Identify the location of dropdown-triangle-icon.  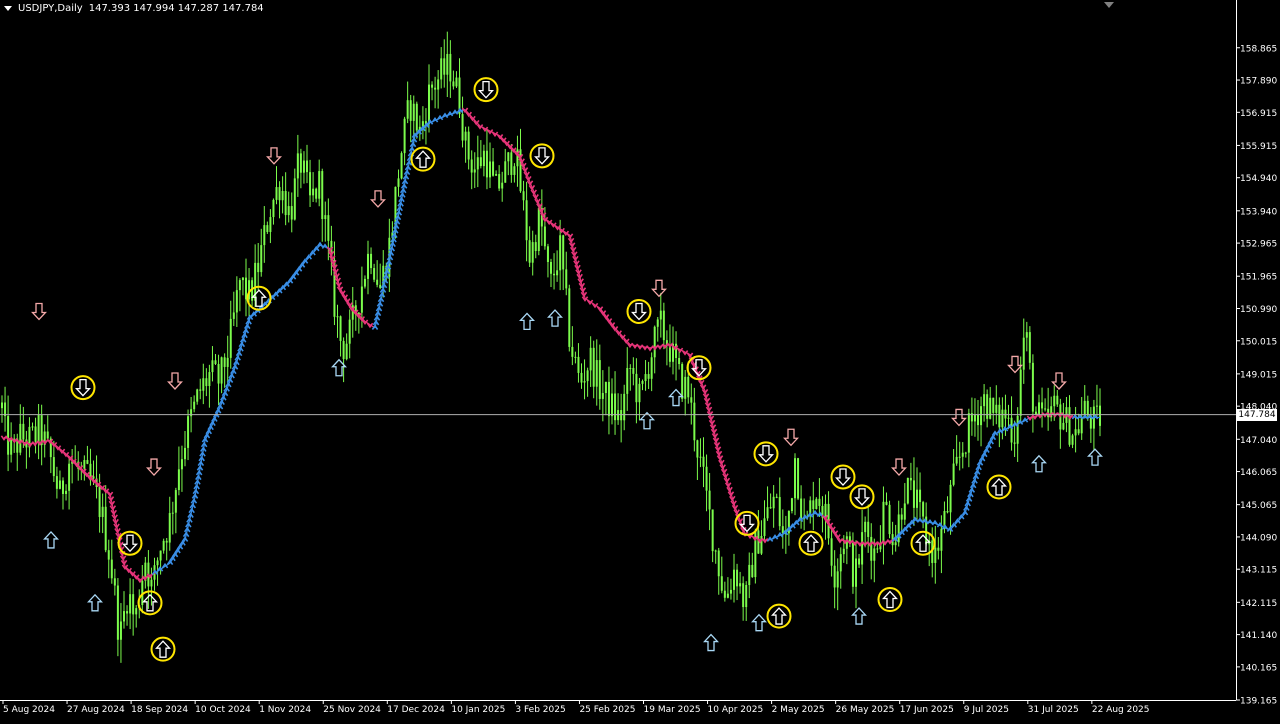
(8, 8).